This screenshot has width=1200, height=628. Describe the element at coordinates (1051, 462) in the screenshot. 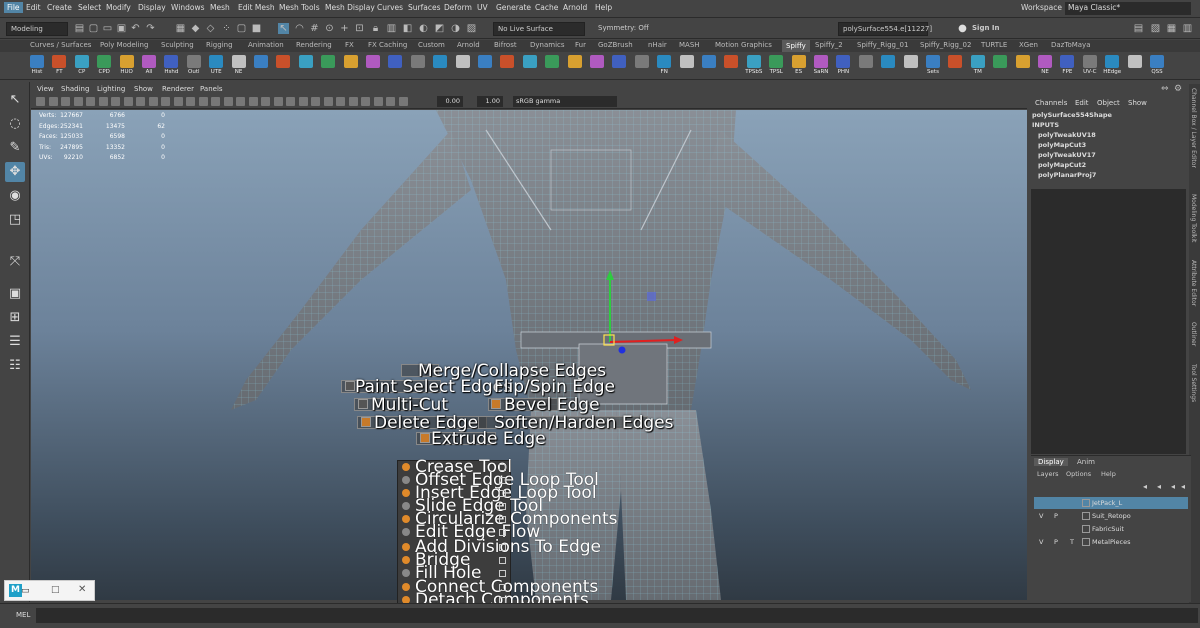

I see `layer-tab-display: Display` at that location.